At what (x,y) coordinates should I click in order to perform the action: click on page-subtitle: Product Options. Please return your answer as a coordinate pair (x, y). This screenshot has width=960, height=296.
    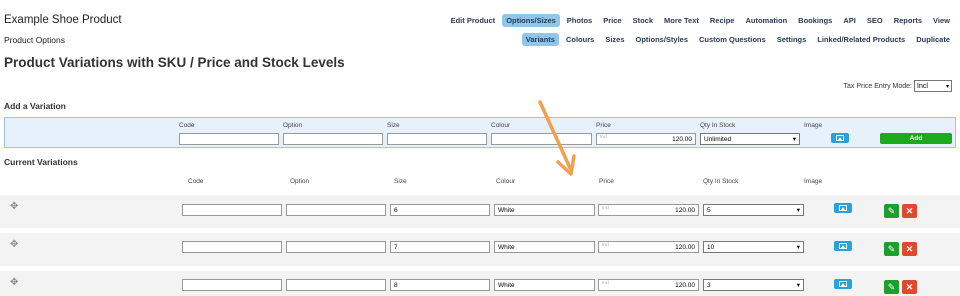
    Looking at the image, I should click on (34, 40).